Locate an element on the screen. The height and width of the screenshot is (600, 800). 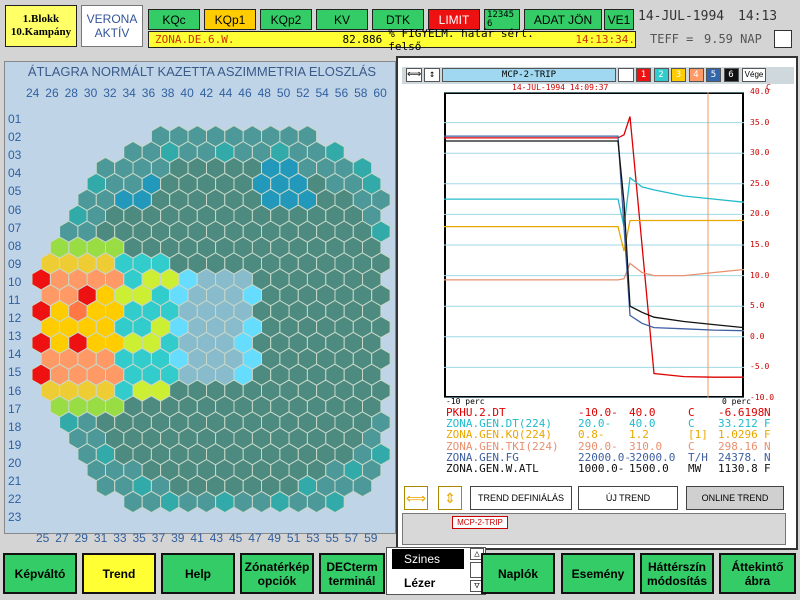
alarm-zone: ZONA.DE.6.W. is located at coordinates (195, 39).